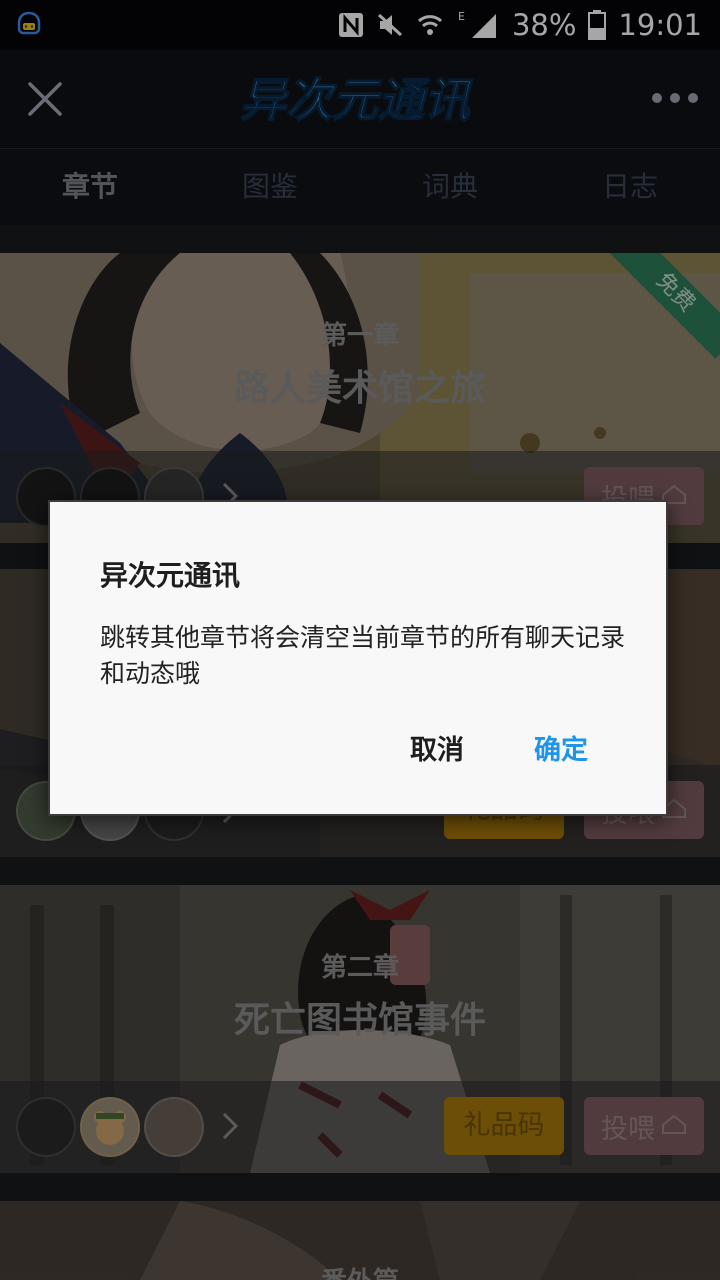 This screenshot has width=720, height=1280. Describe the element at coordinates (363, 655) in the screenshot. I see `dialog-message: 跳转其他章节将会清空当前章节的所有聊天记录和动态哦` at that location.